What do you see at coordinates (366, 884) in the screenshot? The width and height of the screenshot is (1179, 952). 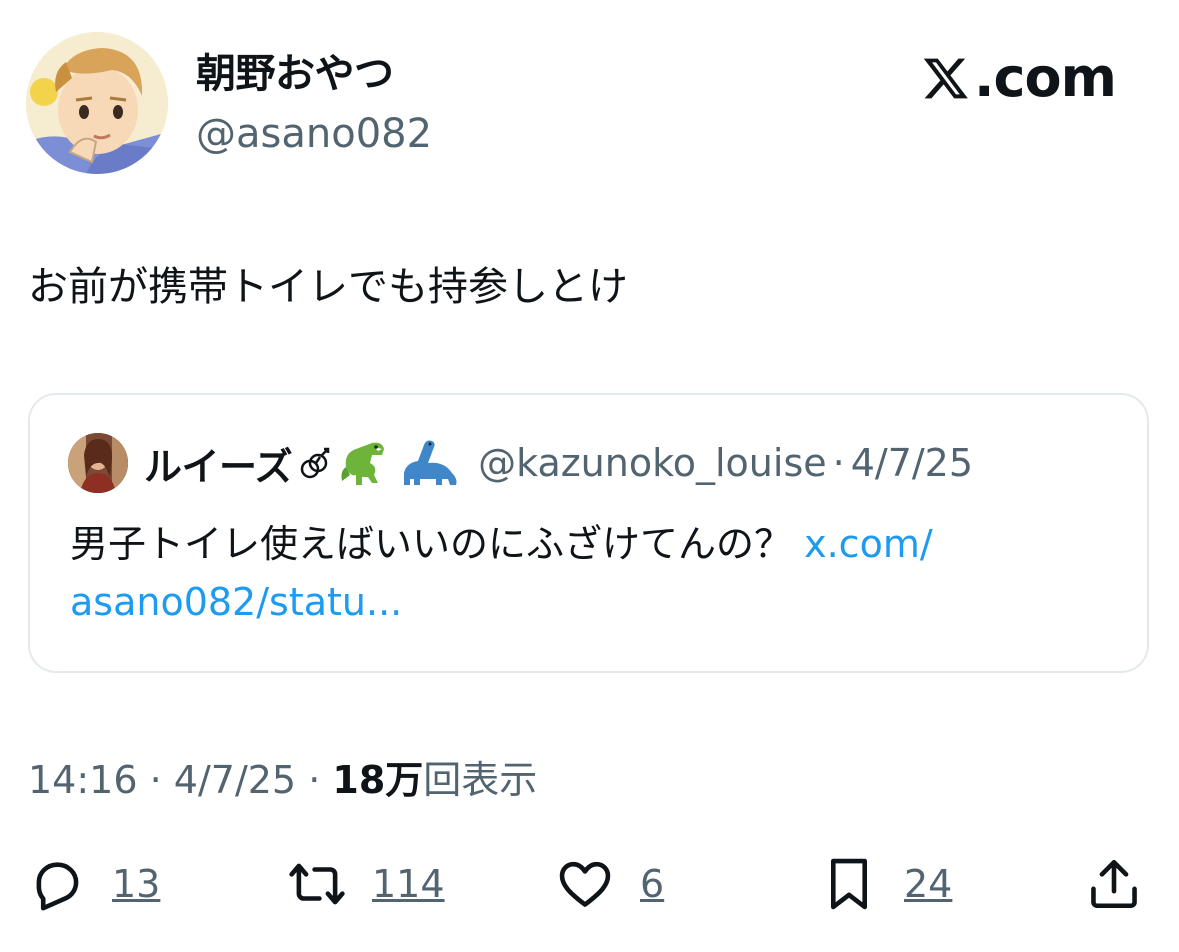 I see `repost-button: 114` at bounding box center [366, 884].